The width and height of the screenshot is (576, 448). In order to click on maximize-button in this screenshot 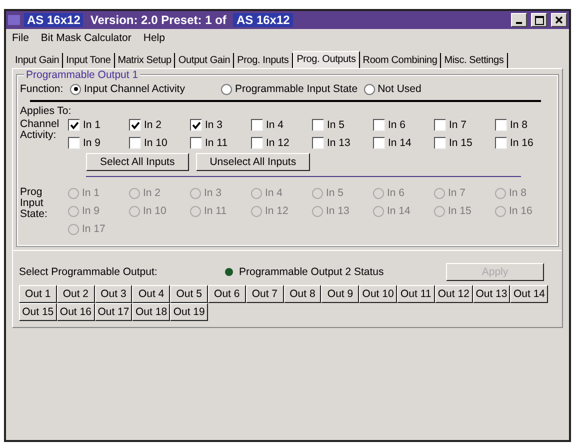, I will do `click(539, 20)`.